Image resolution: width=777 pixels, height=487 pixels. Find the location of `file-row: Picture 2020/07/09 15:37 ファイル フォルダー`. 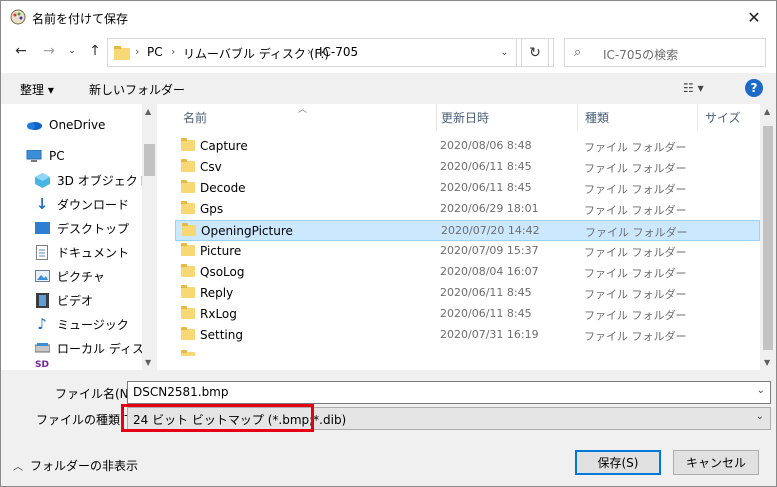

file-row: Picture 2020/07/09 15:37 ファイル フォルダー is located at coordinates (467, 251).